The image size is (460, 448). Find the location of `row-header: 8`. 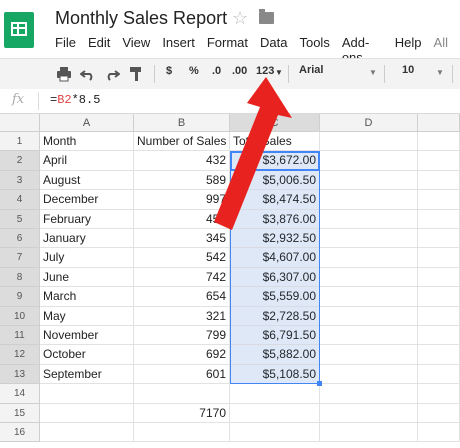

row-header: 8 is located at coordinates (20, 277).